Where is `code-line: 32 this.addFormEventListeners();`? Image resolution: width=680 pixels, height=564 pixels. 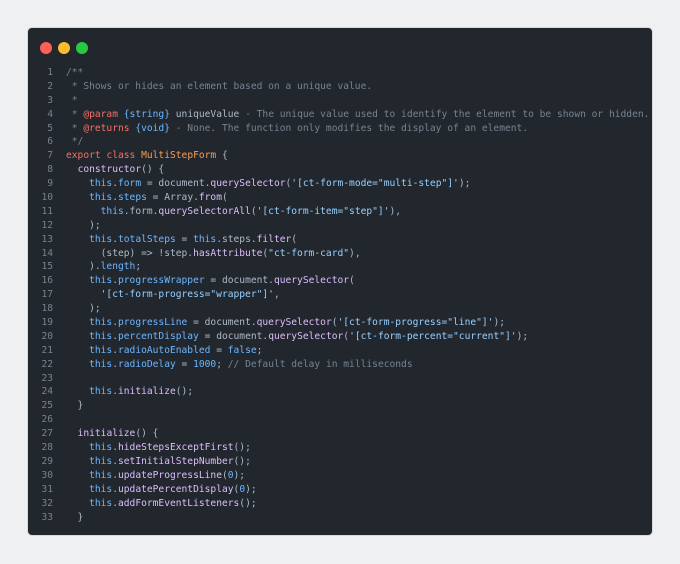
code-line: 32 this.addFormEventListeners(); is located at coordinates (340, 504).